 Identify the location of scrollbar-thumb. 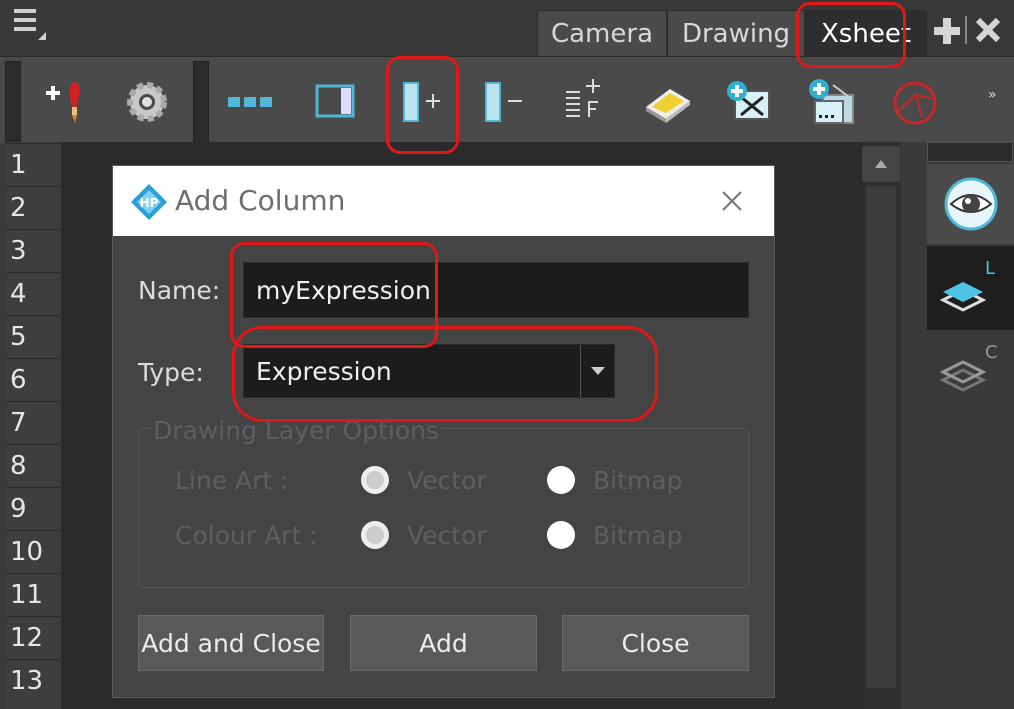
(881, 437).